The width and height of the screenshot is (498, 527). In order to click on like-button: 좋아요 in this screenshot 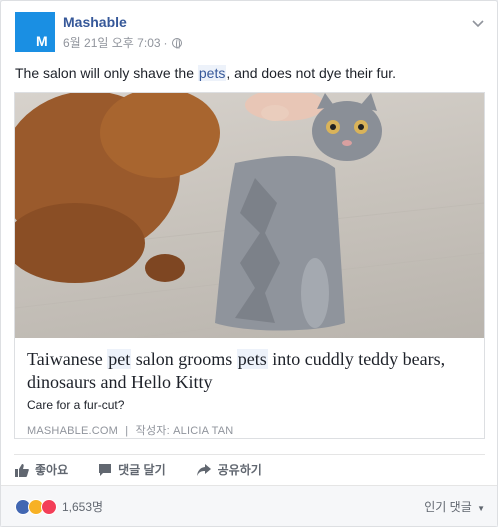, I will do `click(41, 469)`.